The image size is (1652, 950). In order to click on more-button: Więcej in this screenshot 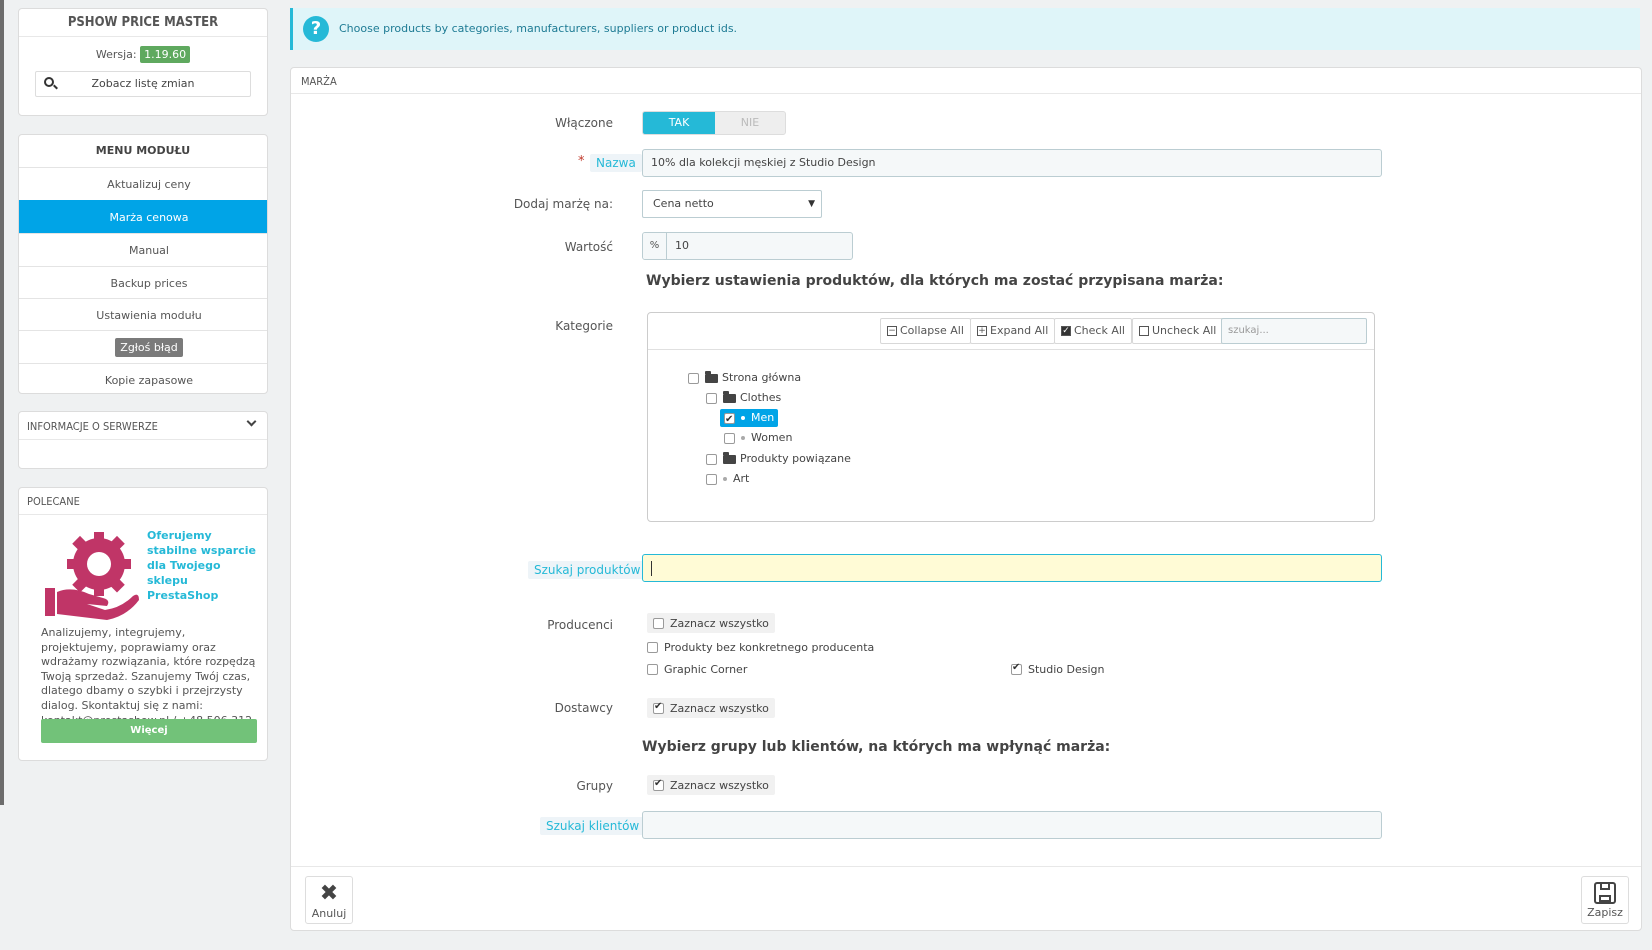, I will do `click(149, 731)`.